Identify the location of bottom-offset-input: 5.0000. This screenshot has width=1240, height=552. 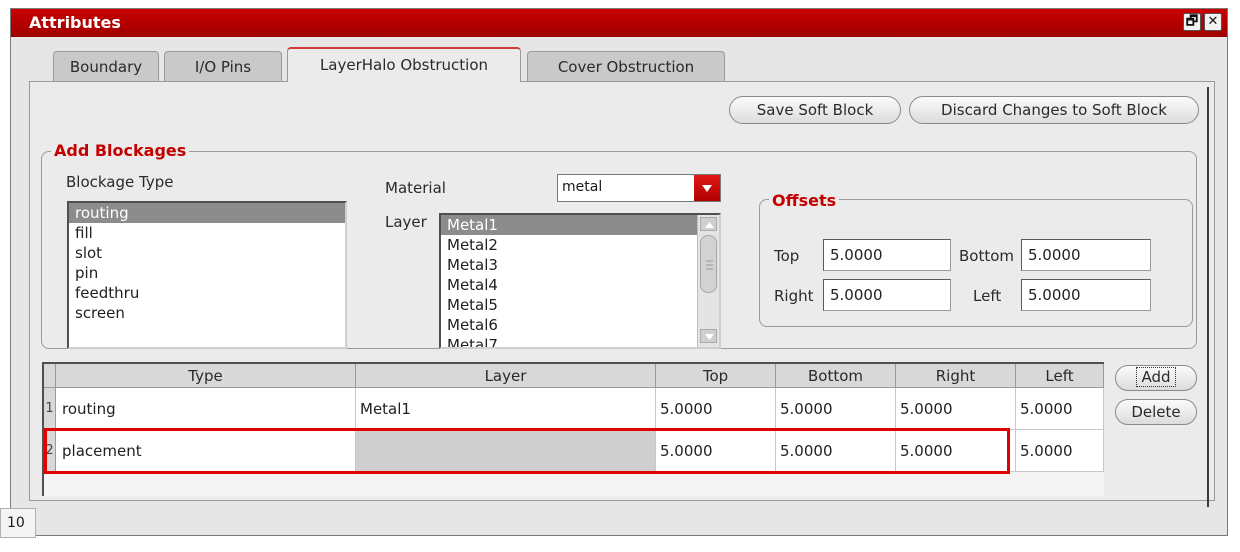
(1086, 255).